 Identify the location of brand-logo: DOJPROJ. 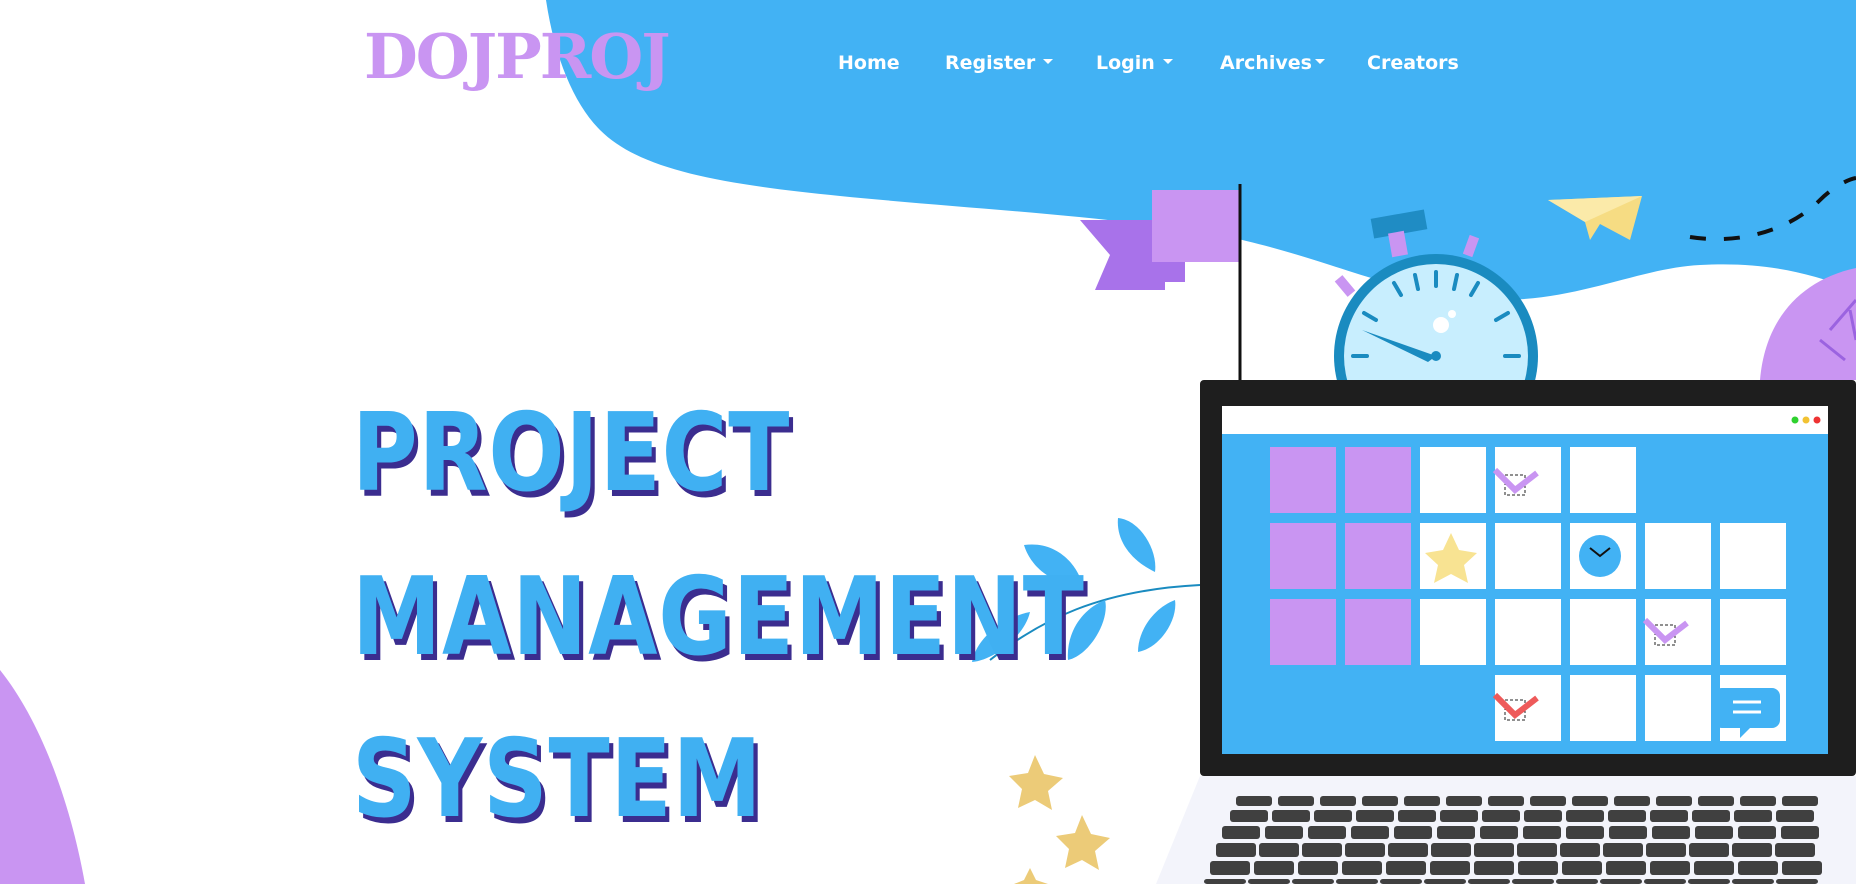
(517, 57).